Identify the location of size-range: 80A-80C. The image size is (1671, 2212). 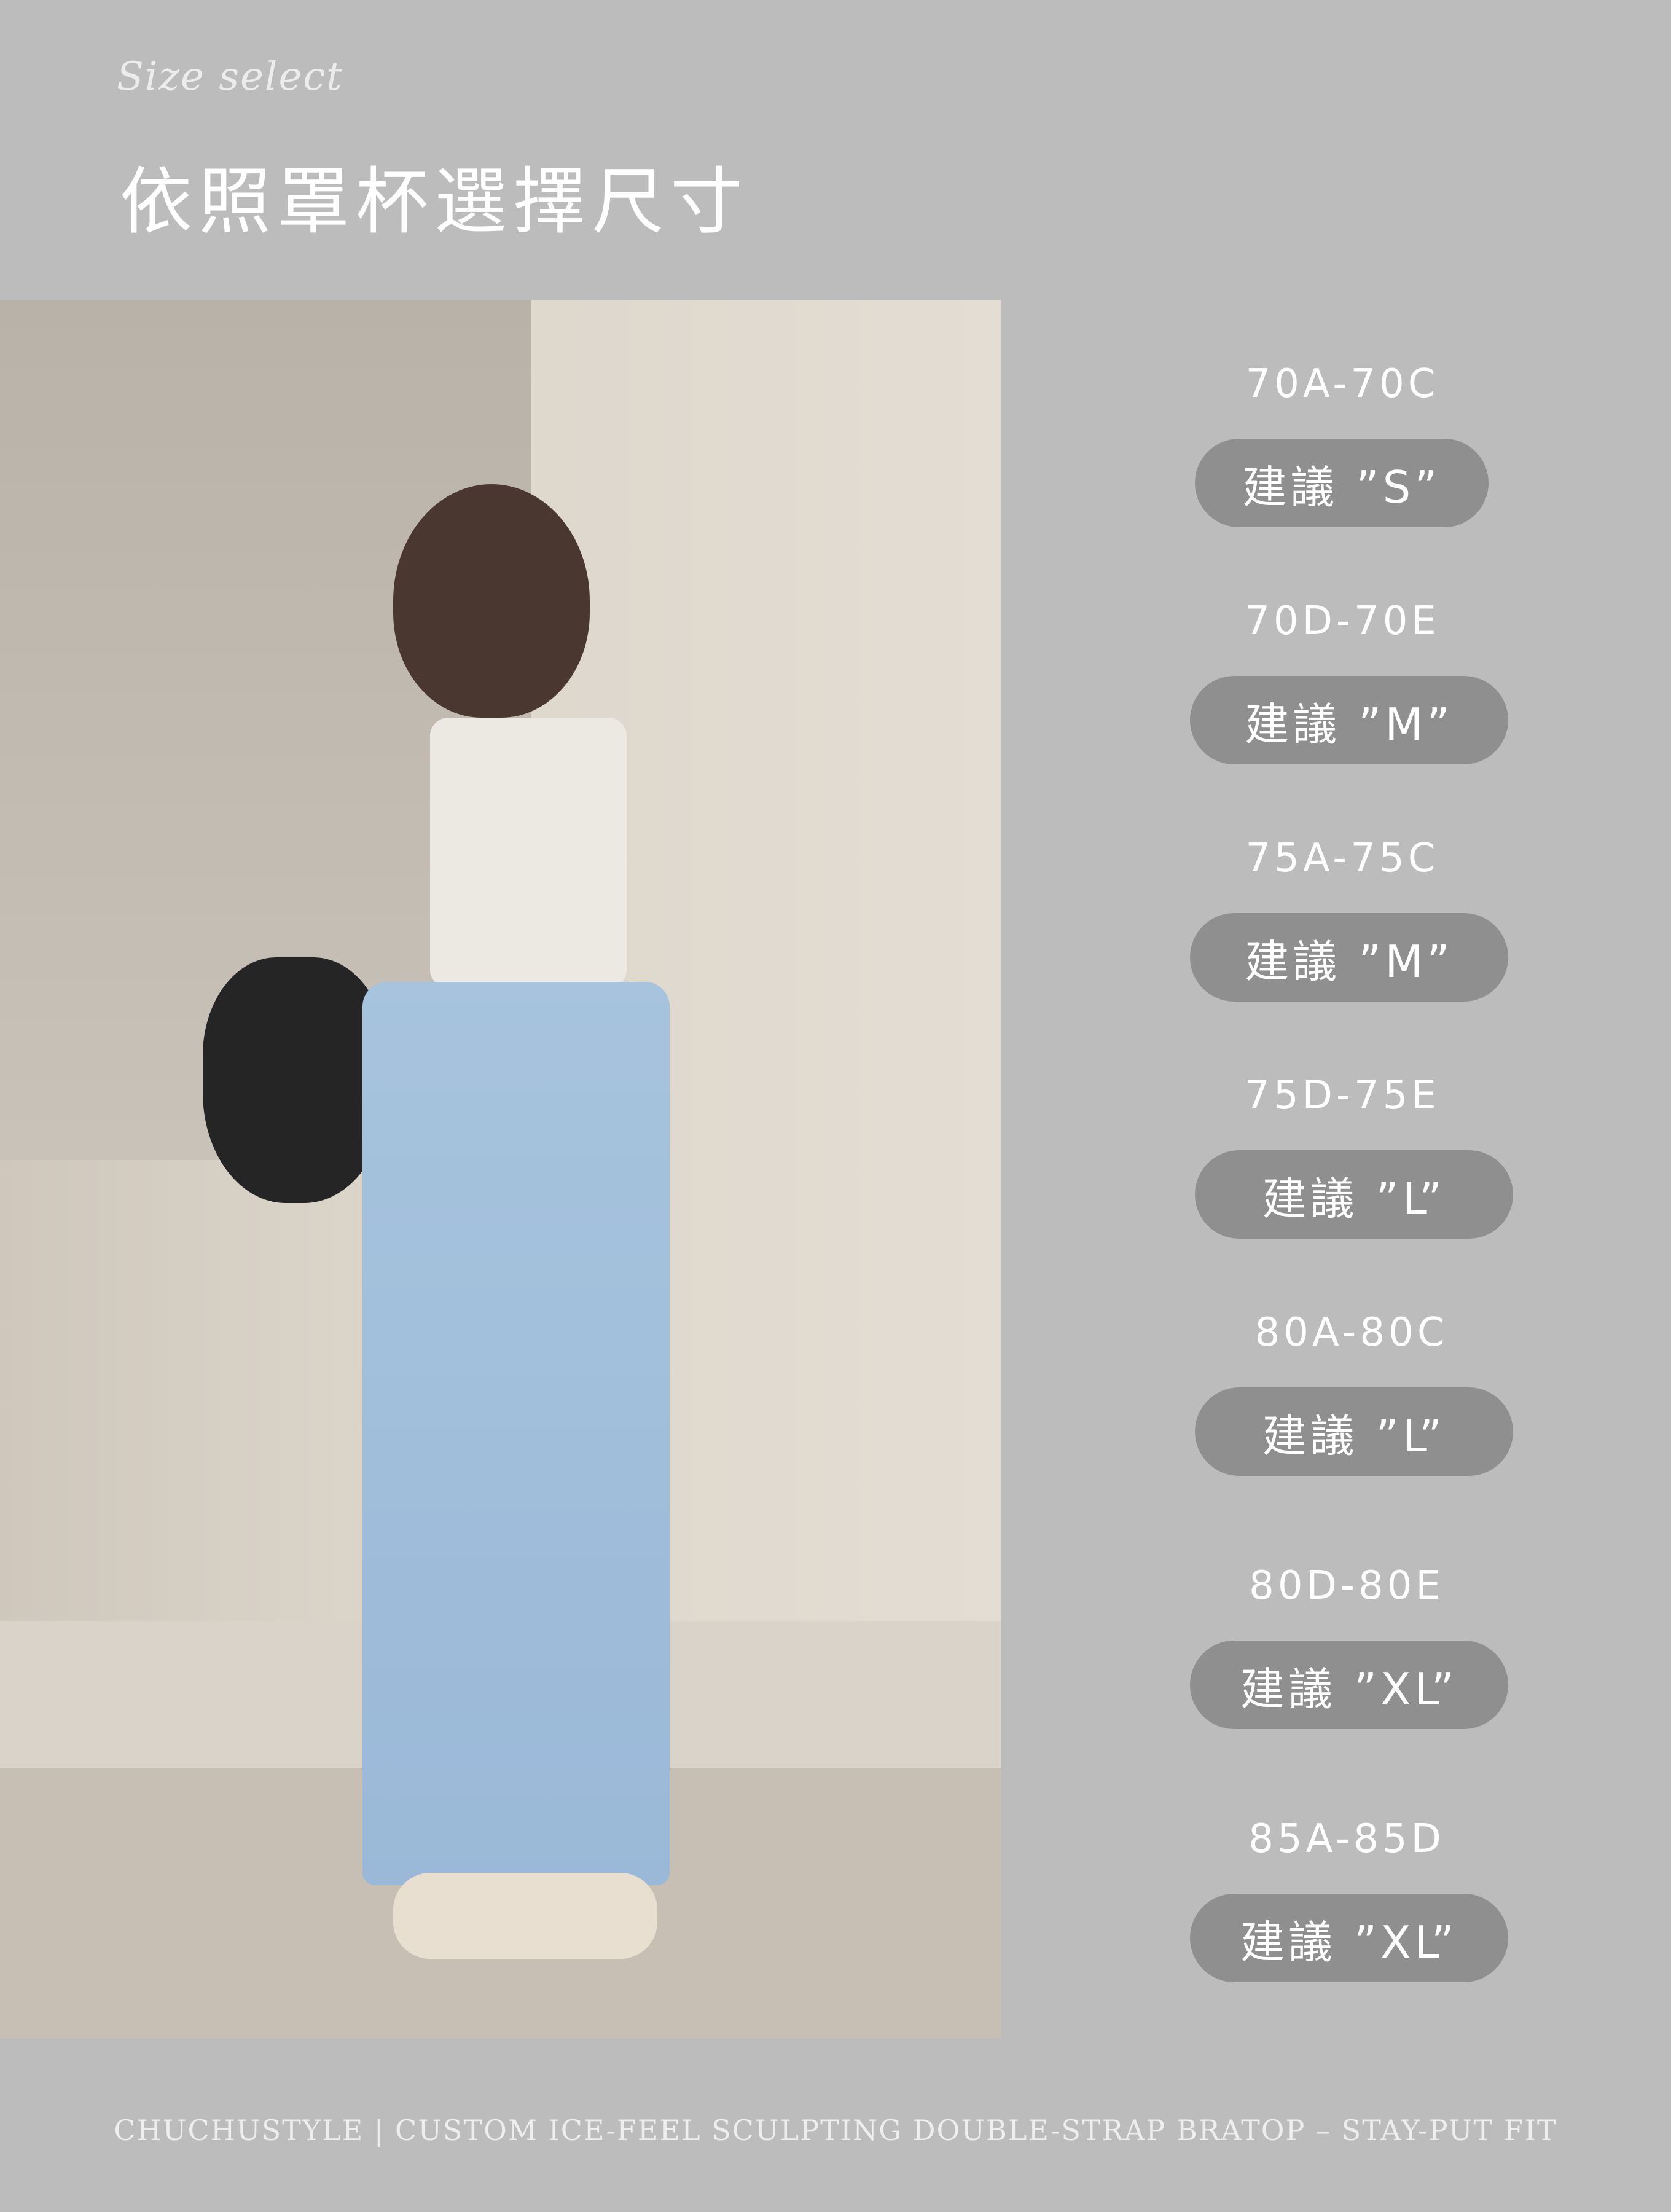
(1352, 1332).